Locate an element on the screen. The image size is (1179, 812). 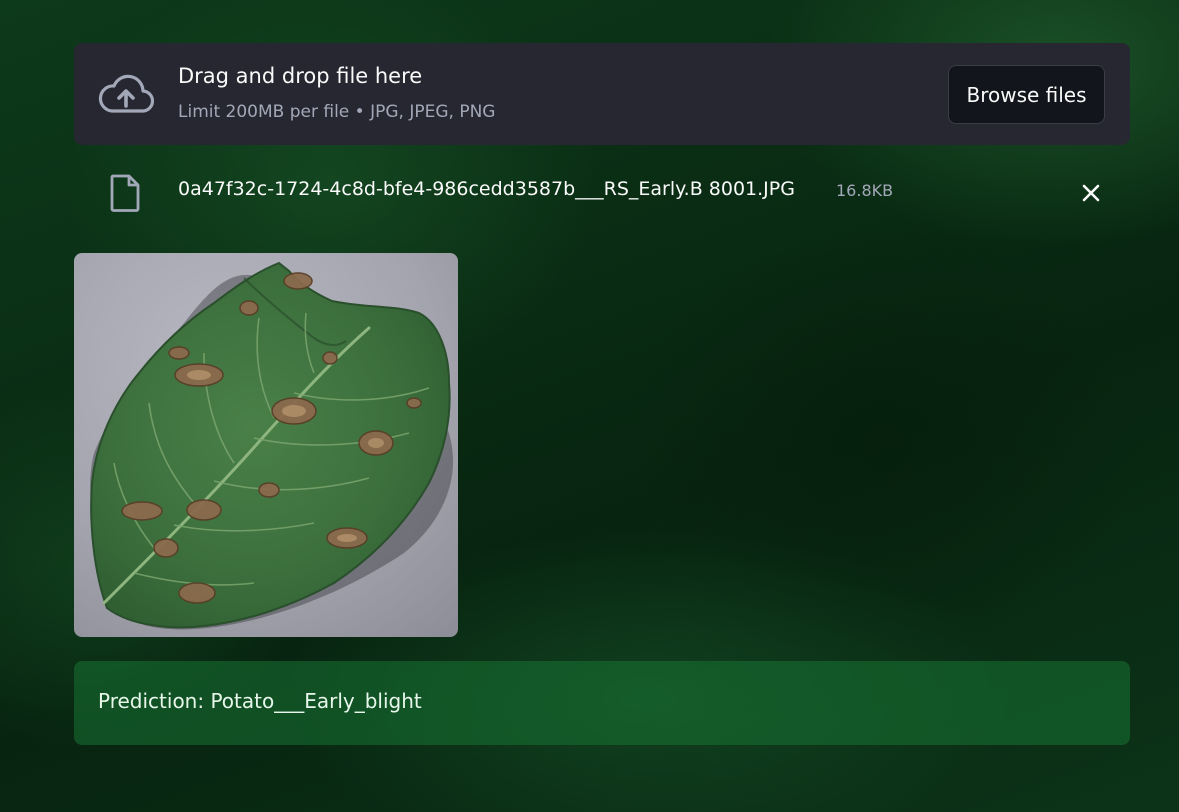
close-icon is located at coordinates (1091, 193).